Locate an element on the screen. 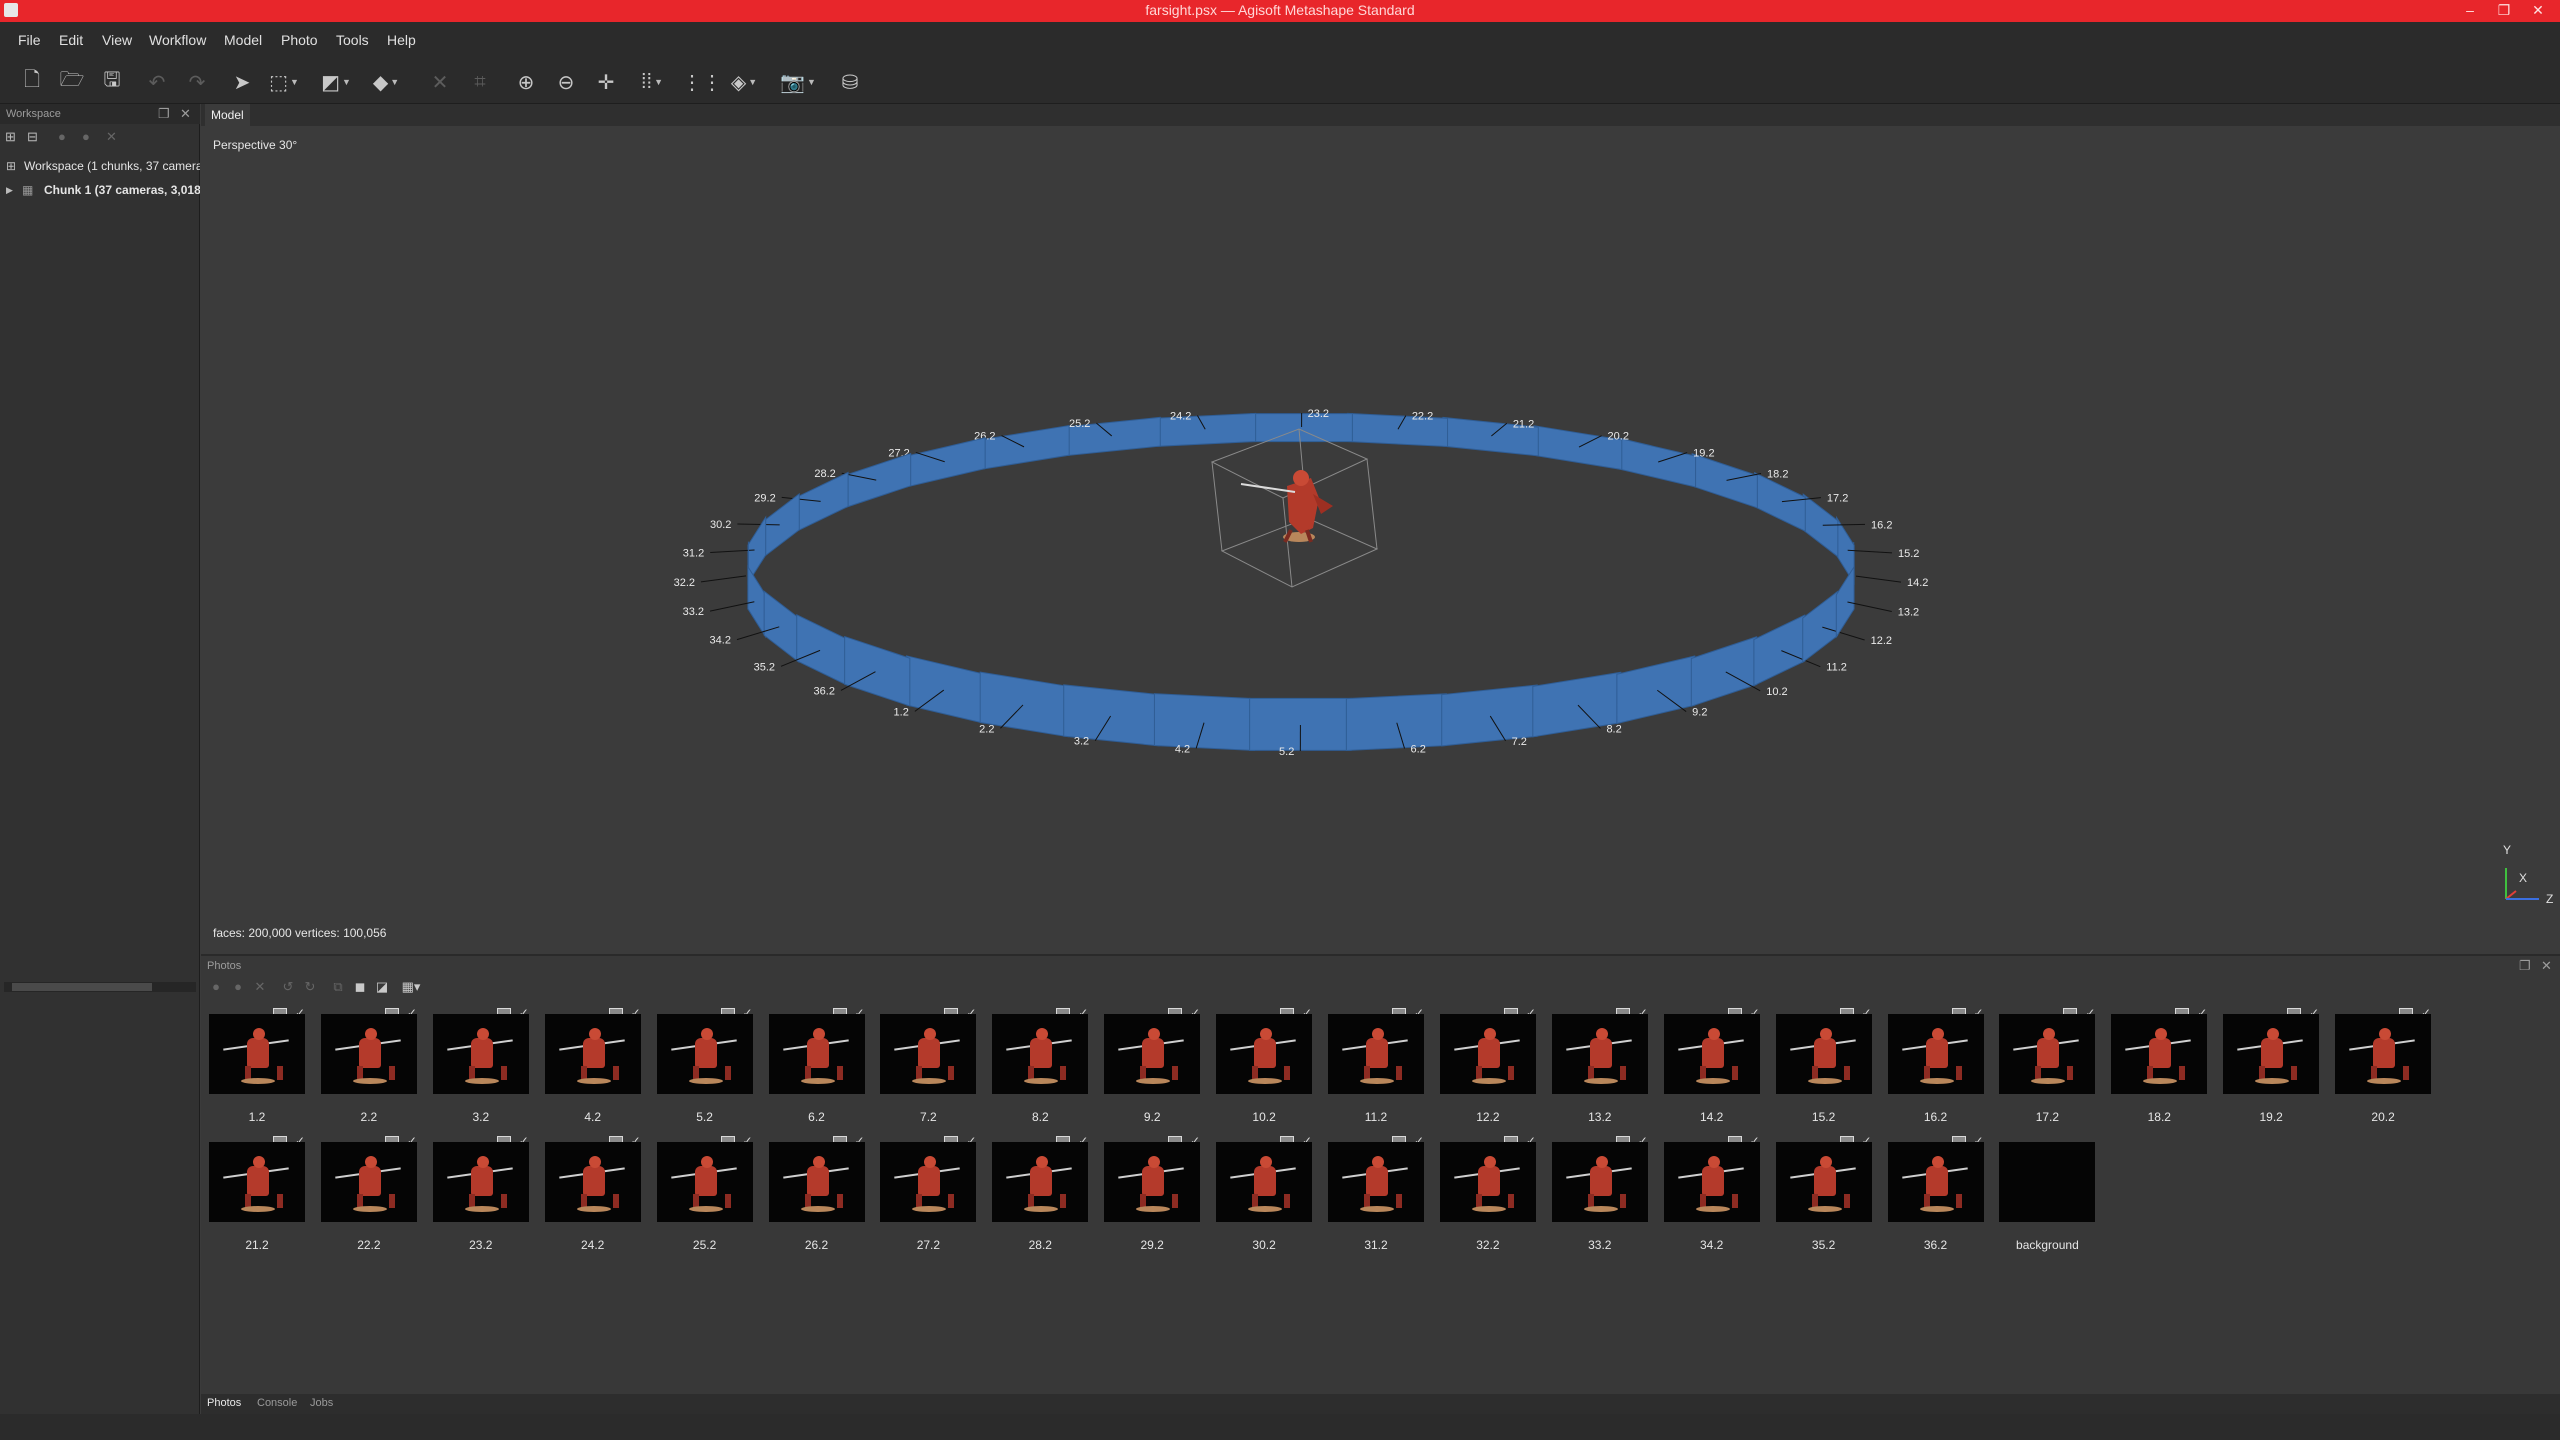 Image resolution: width=2560 pixels, height=1440 pixels. crop-selection-icon: ⌗ is located at coordinates (480, 82).